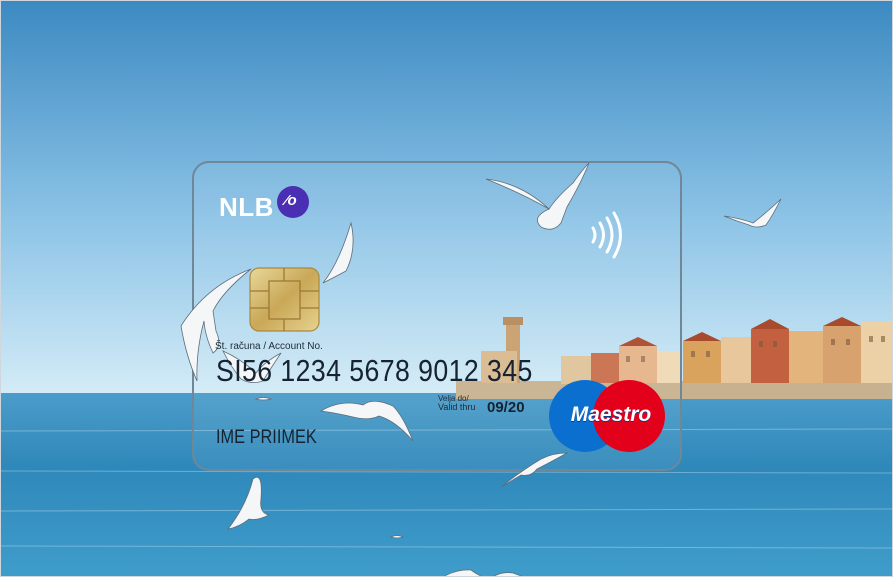 Image resolution: width=893 pixels, height=577 pixels. I want to click on bank-logo-badge: ⁄o, so click(293, 202).